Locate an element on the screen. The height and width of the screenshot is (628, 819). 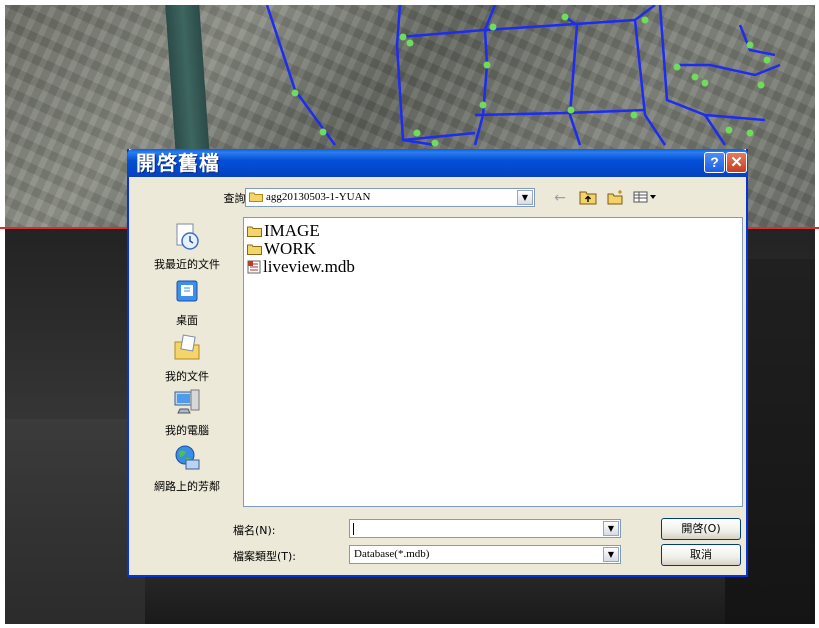
place-network: 網路上的芳鄰 is located at coordinates (187, 468).